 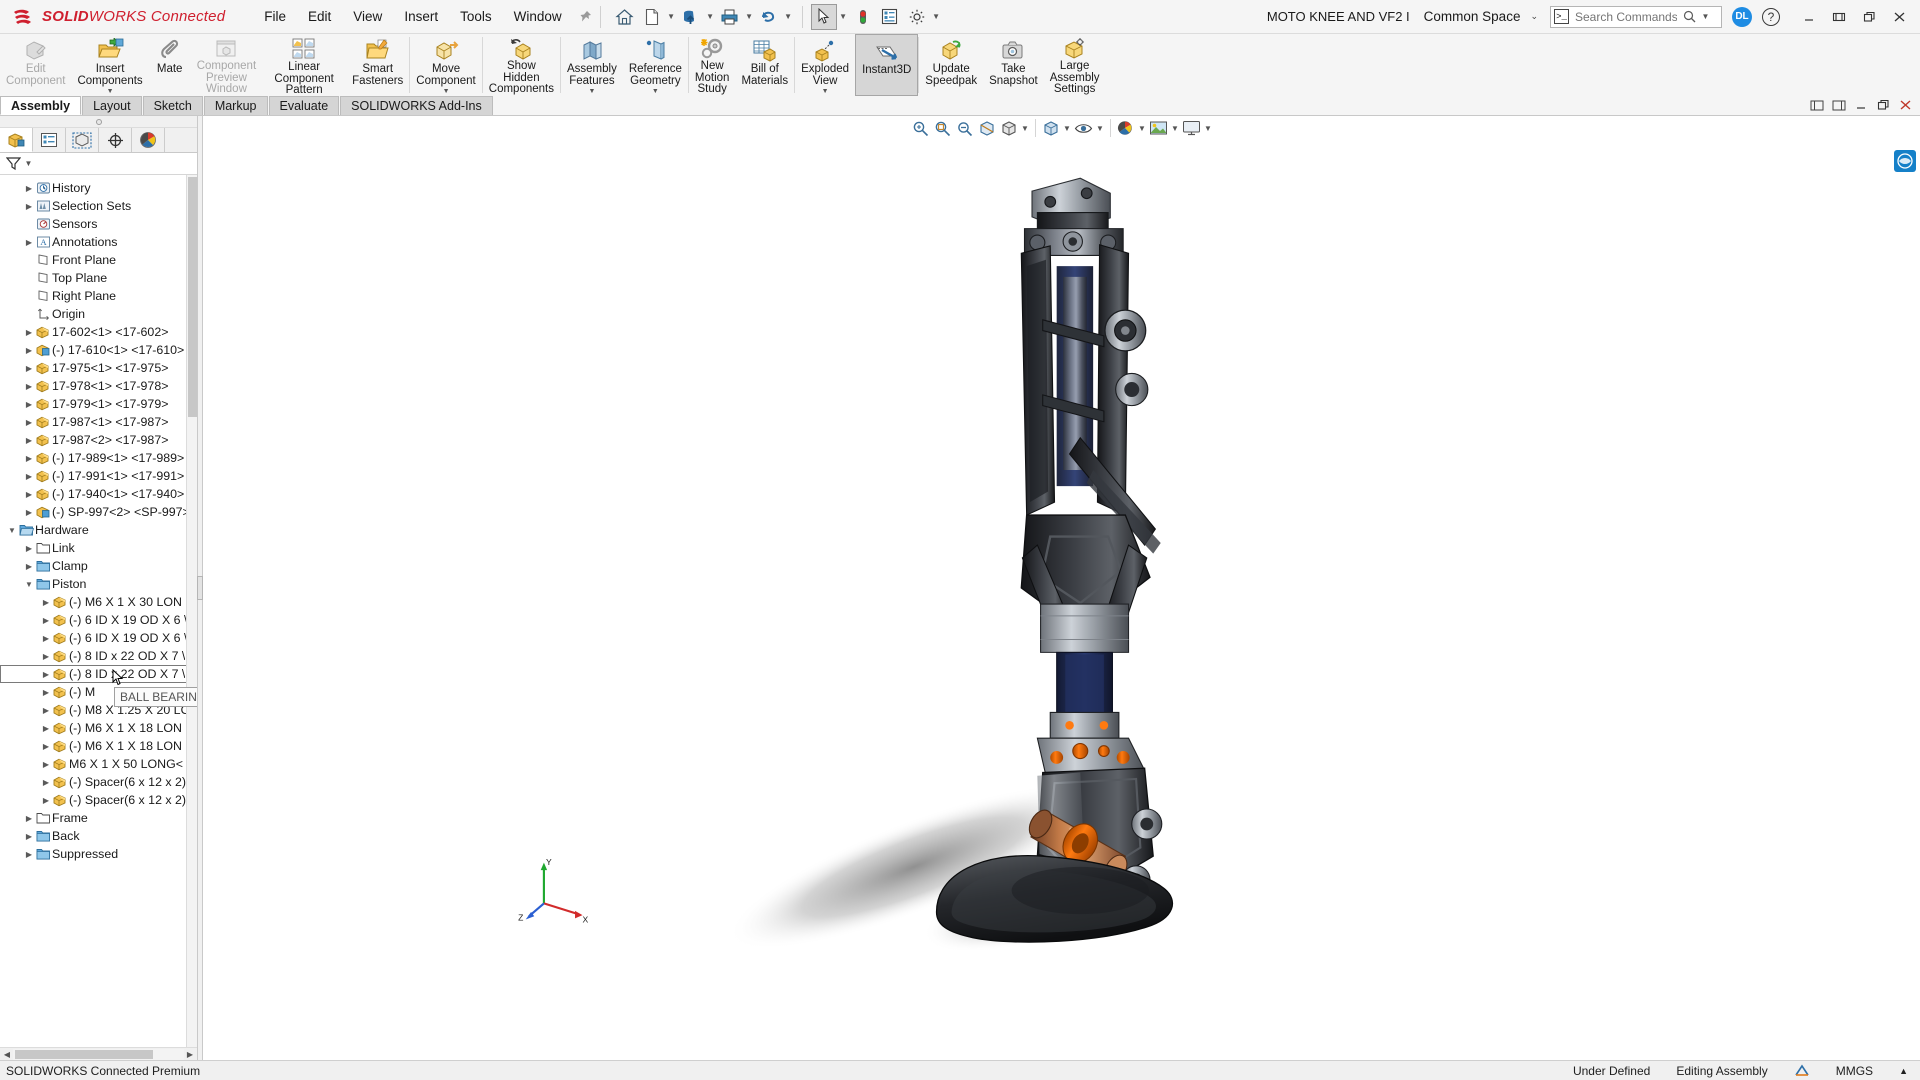 I want to click on tree-item: ▶ (-) M6 X 1 X 30 LON, so click(x=98, y=602).